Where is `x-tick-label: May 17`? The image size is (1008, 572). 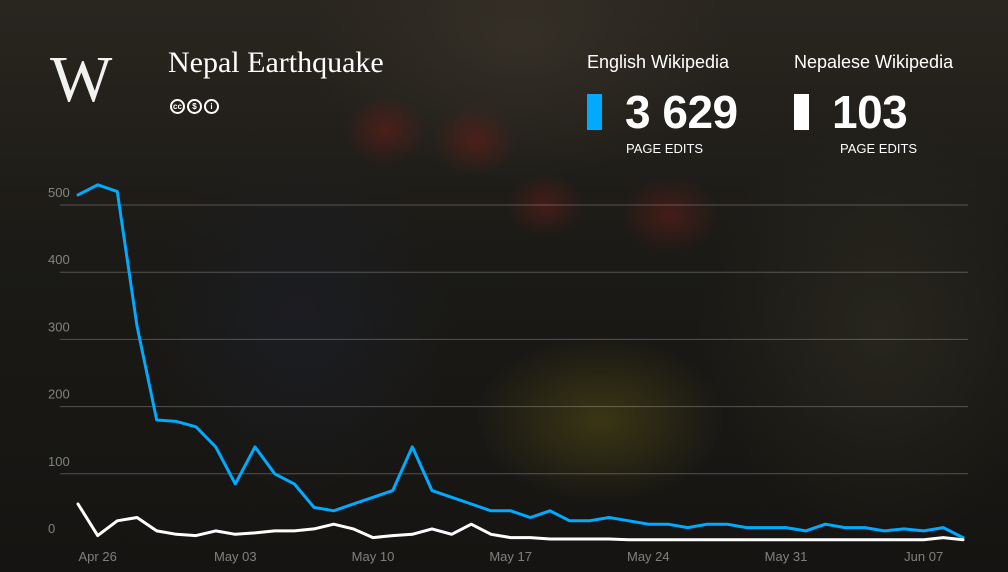 x-tick-label: May 17 is located at coordinates (510, 556).